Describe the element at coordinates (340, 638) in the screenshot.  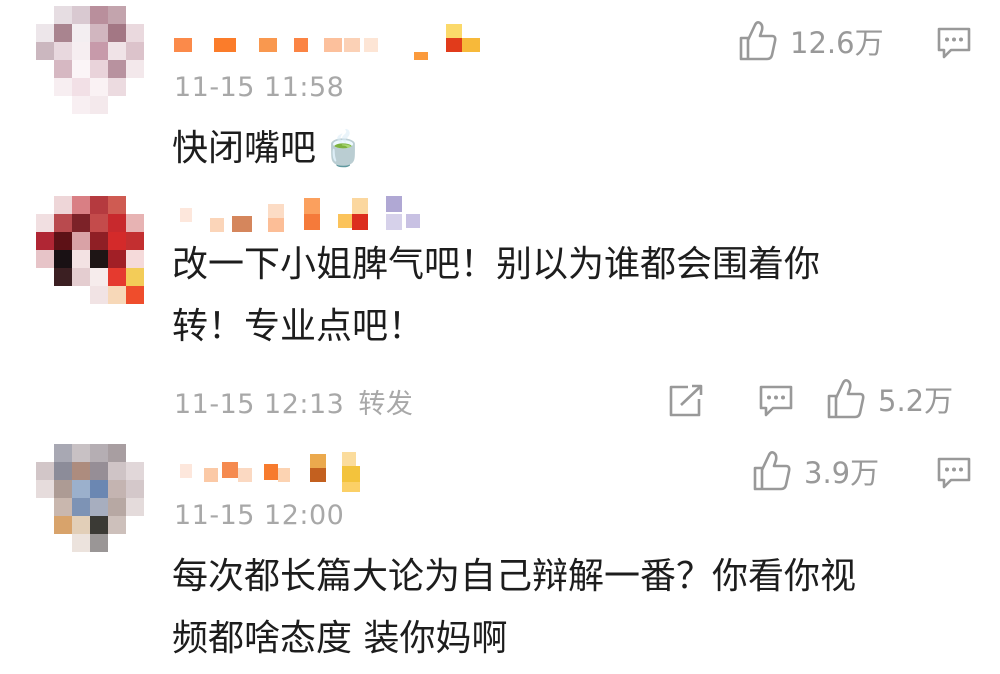
I see `comment-text-line: 频都啥态度 装你妈啊` at that location.